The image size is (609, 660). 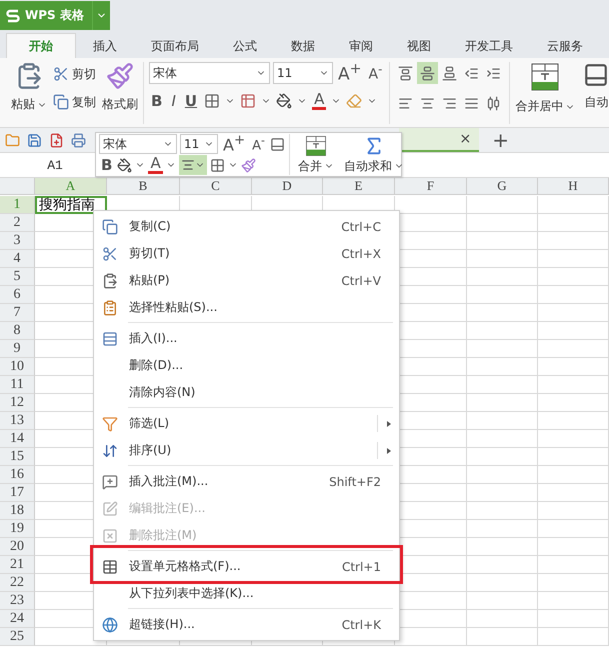 I want to click on wrap-icon, so click(x=277, y=144).